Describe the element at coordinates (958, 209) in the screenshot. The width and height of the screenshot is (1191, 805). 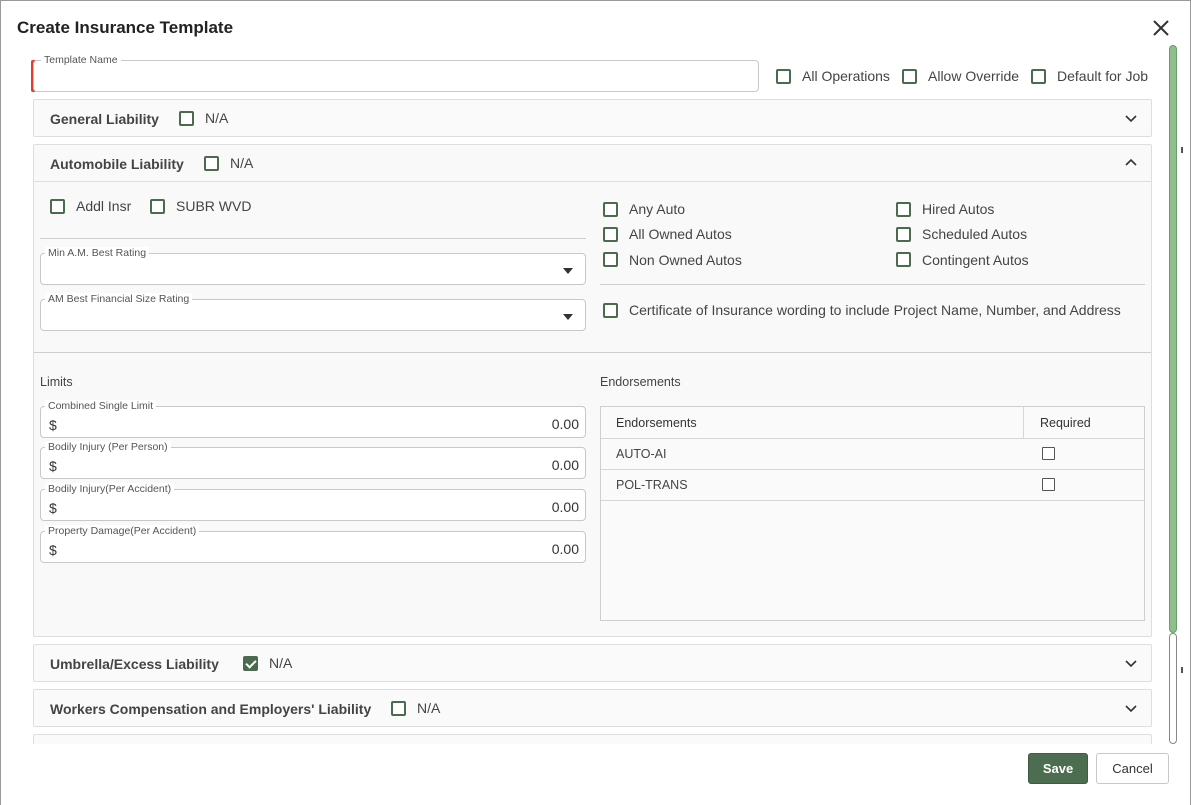
I see `hired-autos-label: Hired Autos` at that location.